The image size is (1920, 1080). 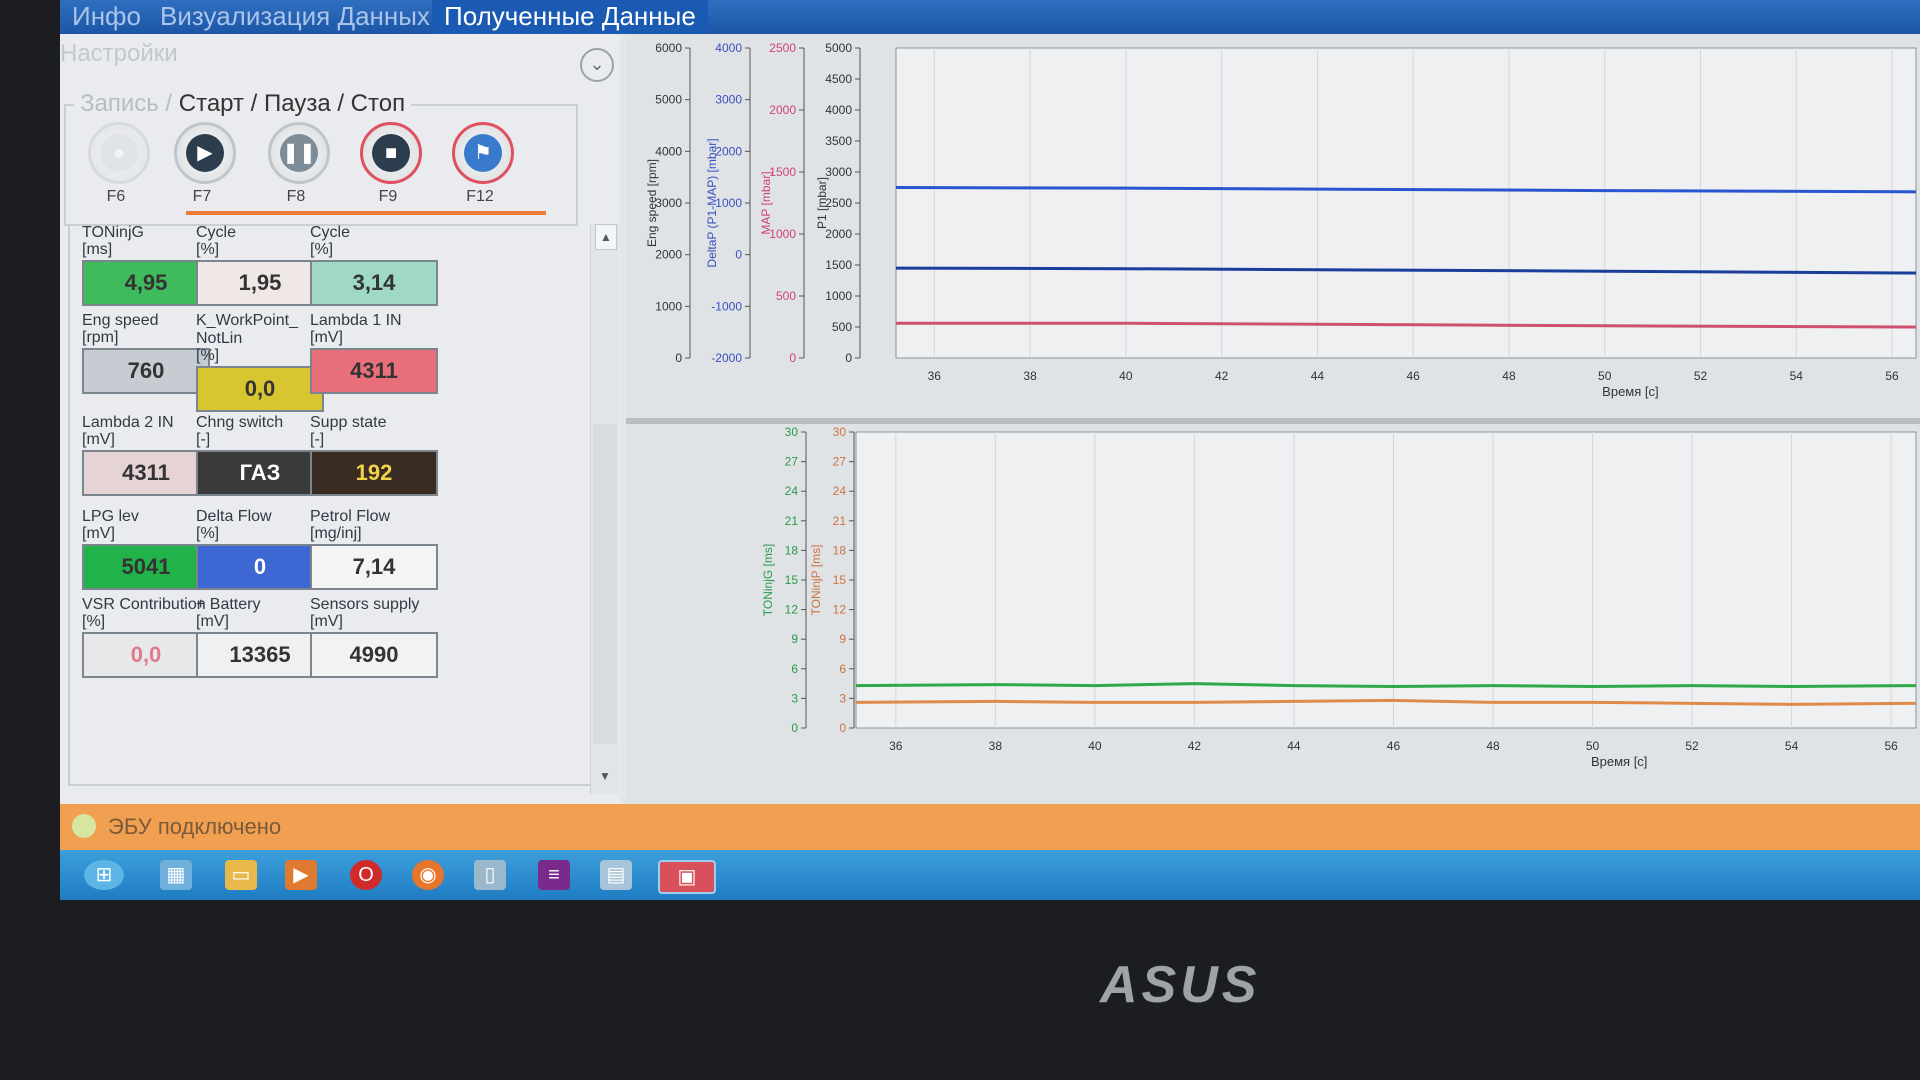 I want to click on y-tick-label: 3, so click(x=794, y=698).